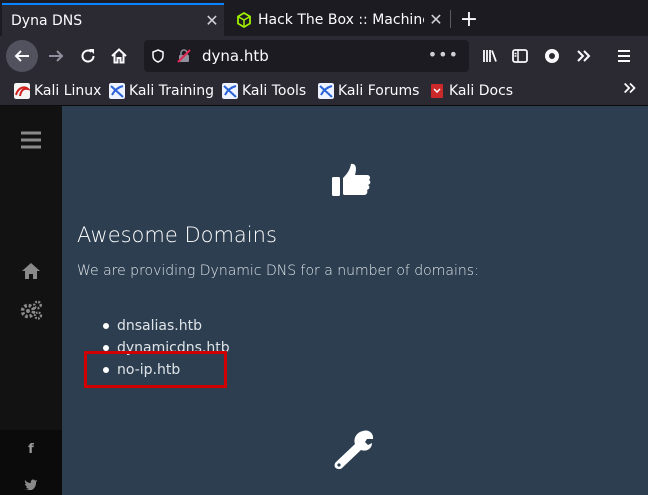 The height and width of the screenshot is (495, 648). Describe the element at coordinates (274, 91) in the screenshot. I see `bookmark-label: Kali Tools` at that location.